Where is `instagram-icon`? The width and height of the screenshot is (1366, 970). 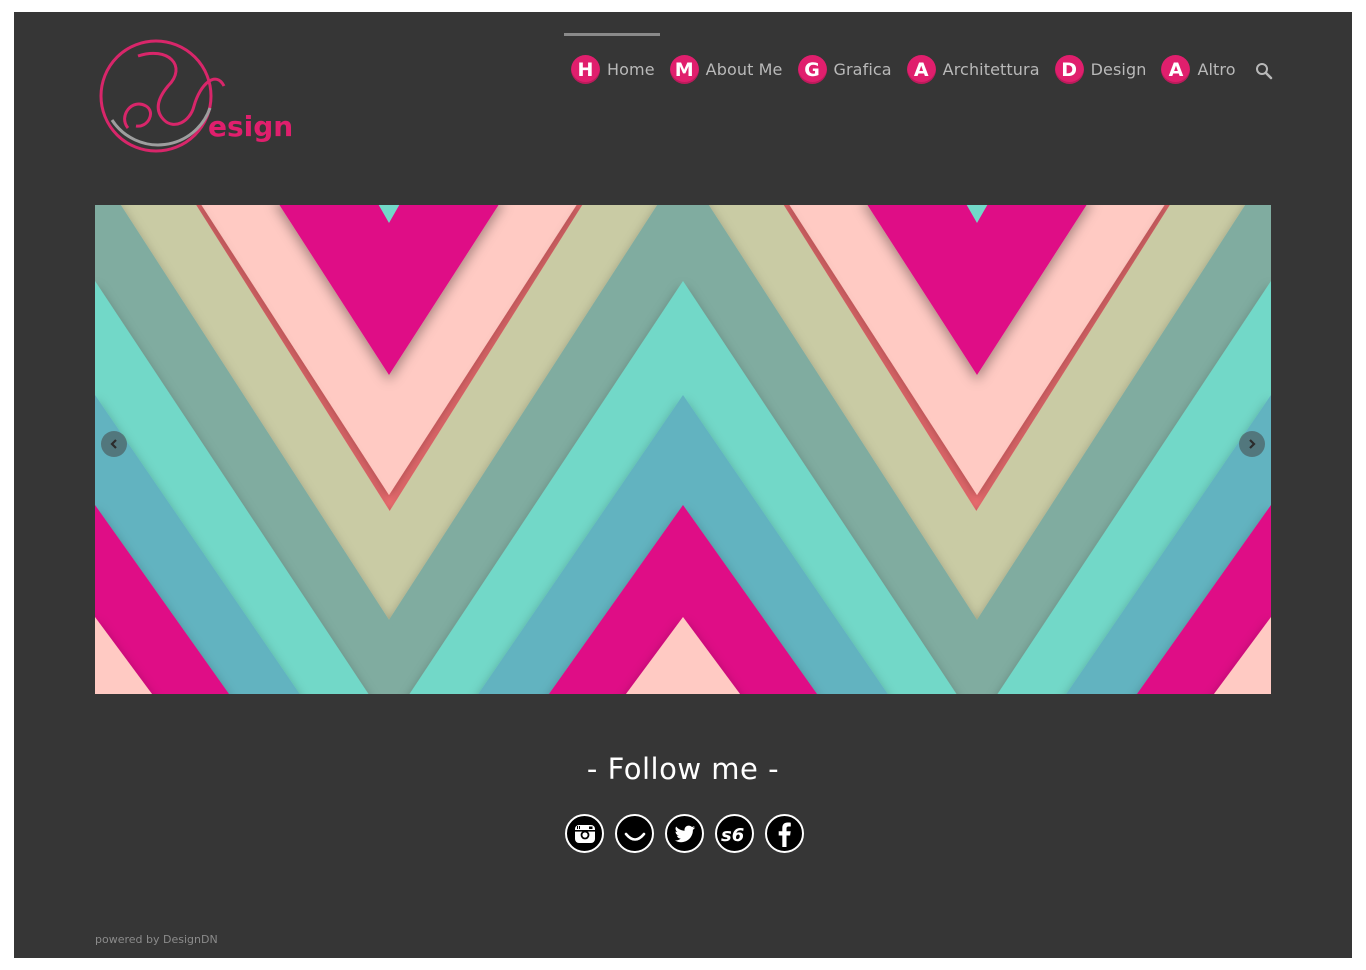
instagram-icon is located at coordinates (584, 833).